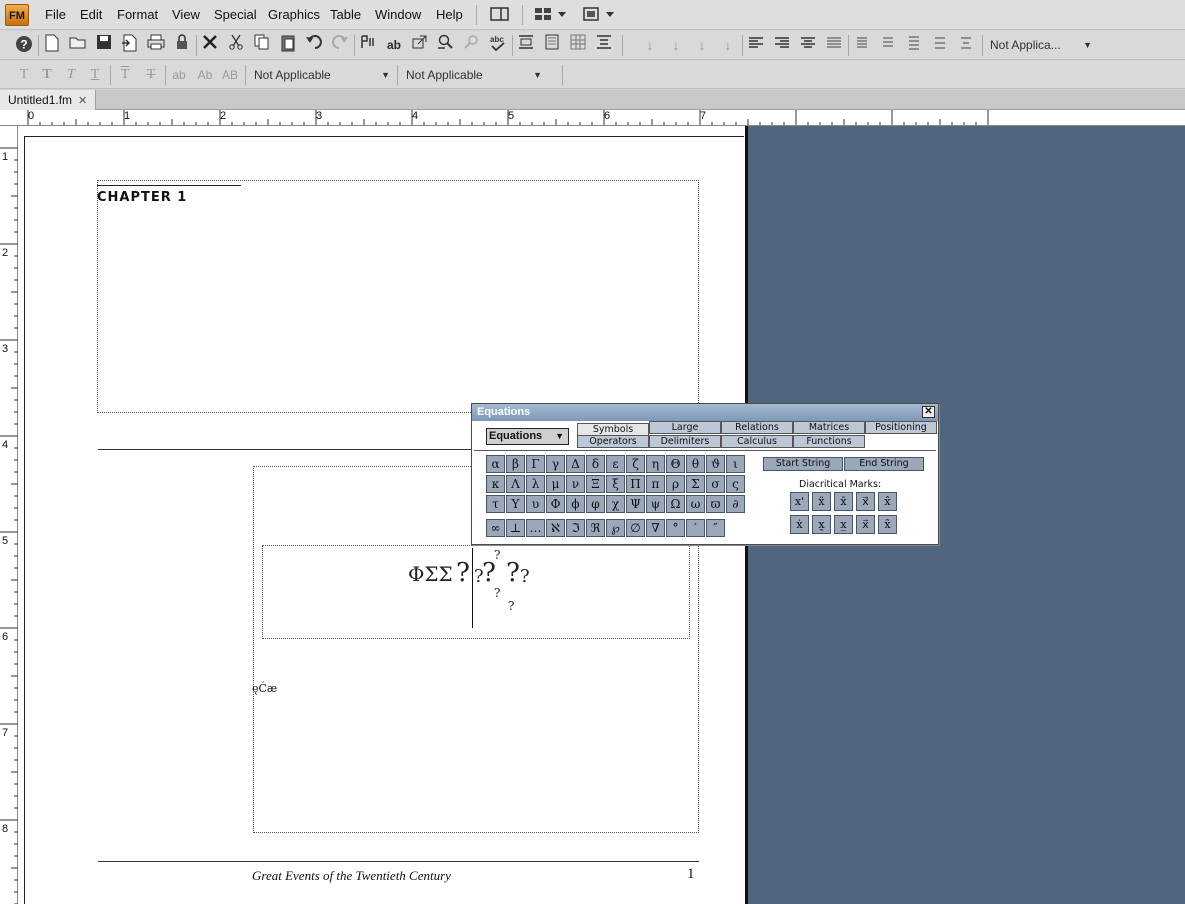 The width and height of the screenshot is (1185, 904). I want to click on symbol-button: Υ, so click(515, 504).